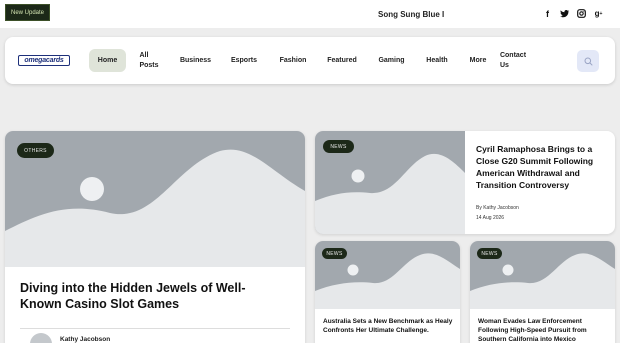 This screenshot has height=343, width=620. What do you see at coordinates (44, 60) in the screenshot?
I see `site-logo: omegacards` at bounding box center [44, 60].